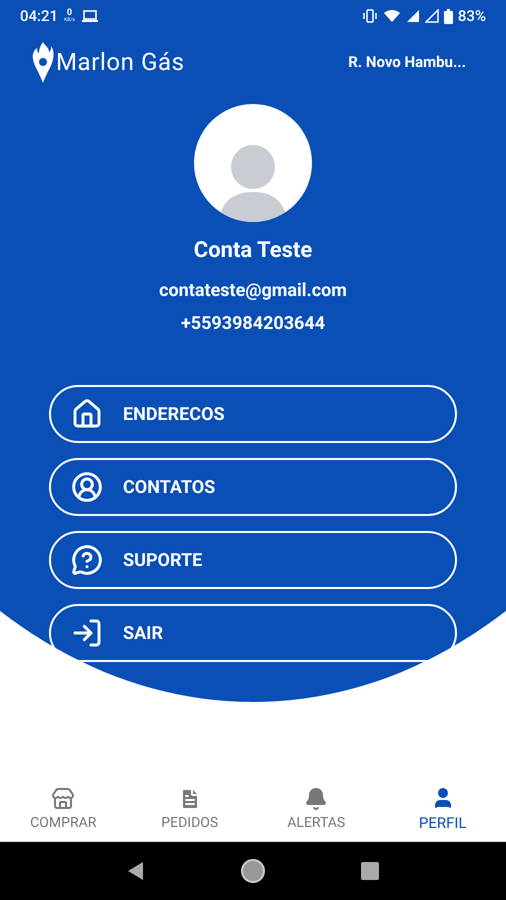 The width and height of the screenshot is (506, 900). I want to click on menu-button: SUPORTE, so click(253, 560).